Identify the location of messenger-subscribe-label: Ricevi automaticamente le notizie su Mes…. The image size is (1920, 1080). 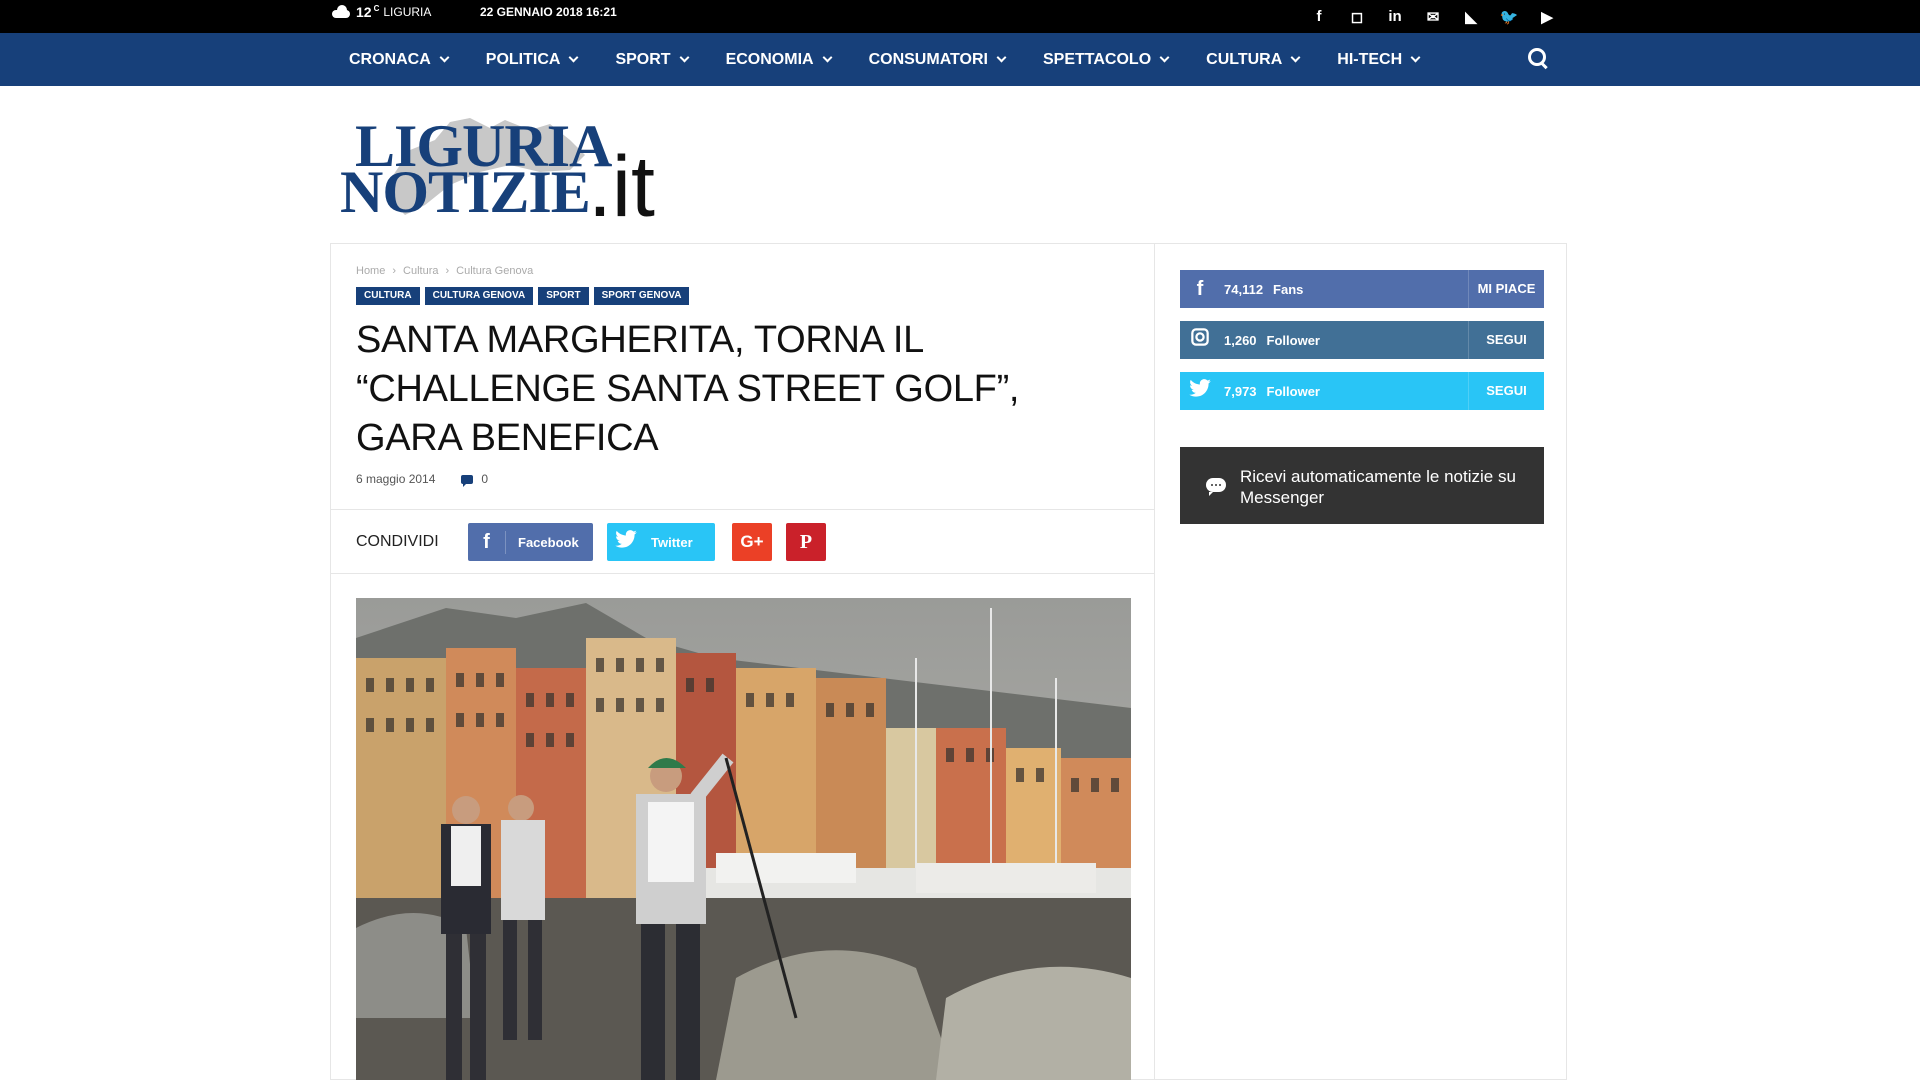
(1378, 487).